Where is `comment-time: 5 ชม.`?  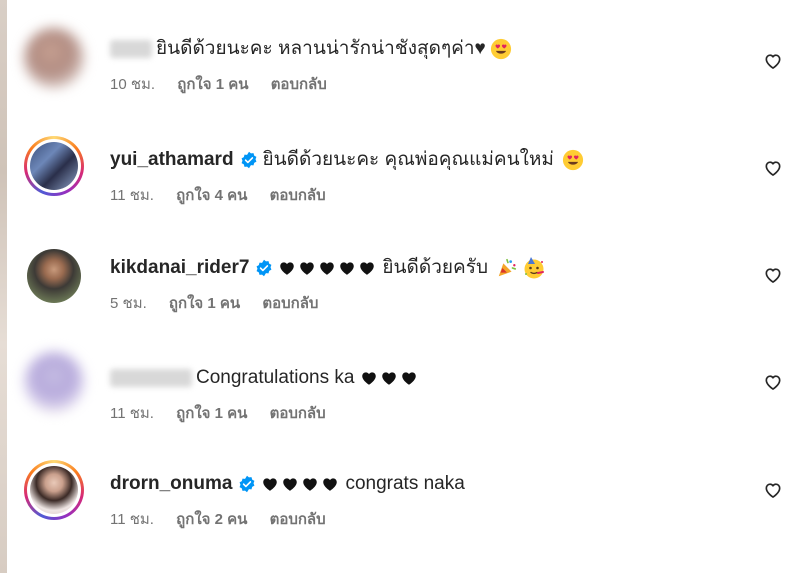
comment-time: 5 ชม. is located at coordinates (128, 303).